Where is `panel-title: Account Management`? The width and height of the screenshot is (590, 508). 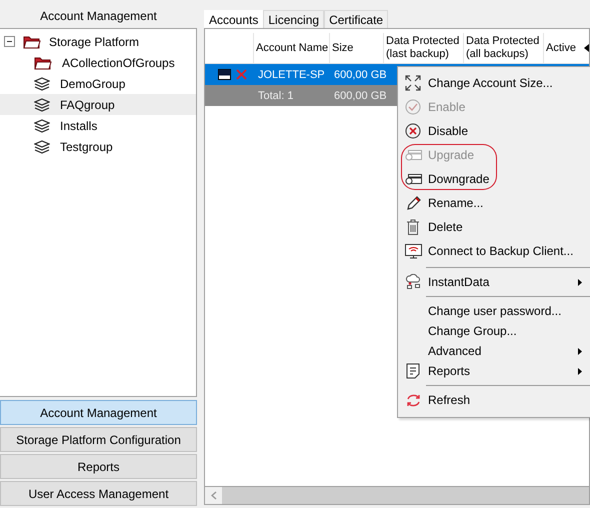 panel-title: Account Management is located at coordinates (98, 16).